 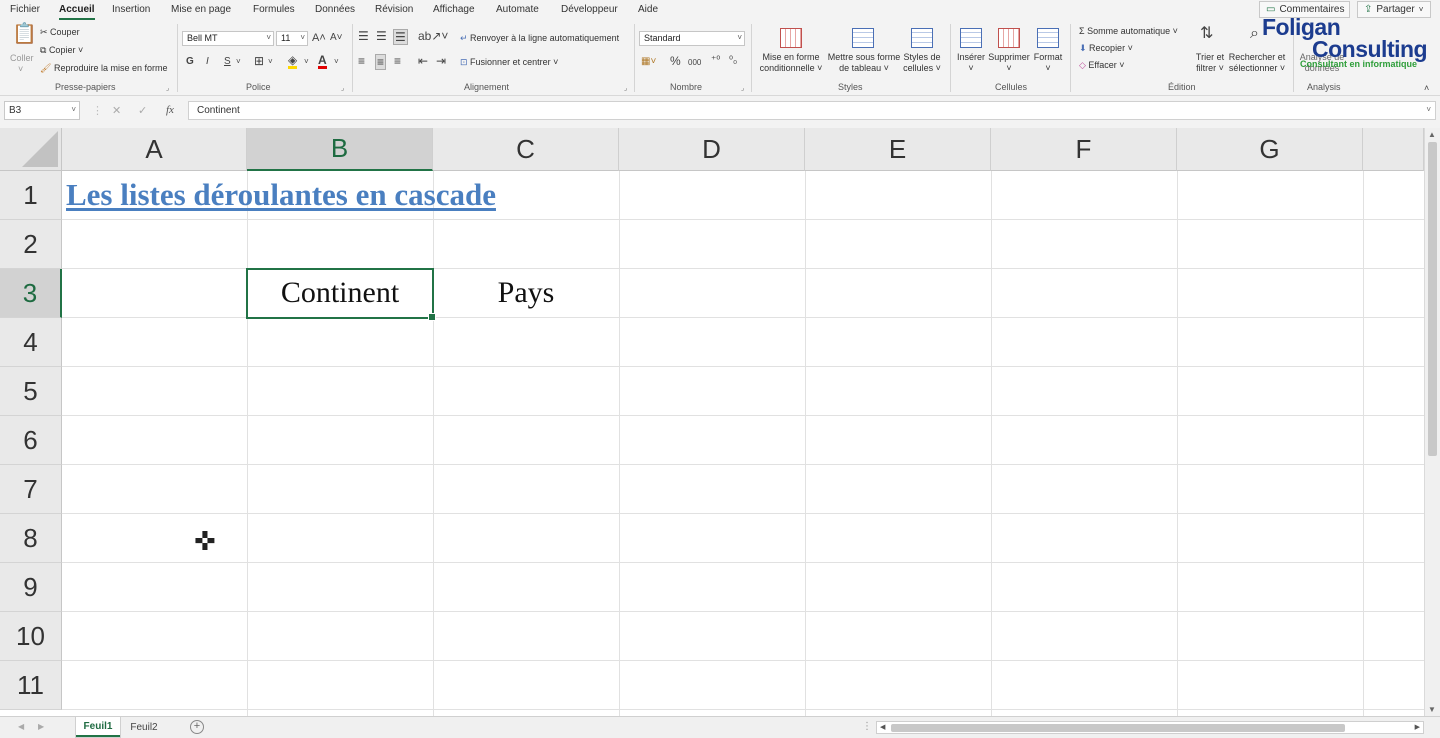 What do you see at coordinates (394, 9) in the screenshot?
I see `tab-revision: Révision` at bounding box center [394, 9].